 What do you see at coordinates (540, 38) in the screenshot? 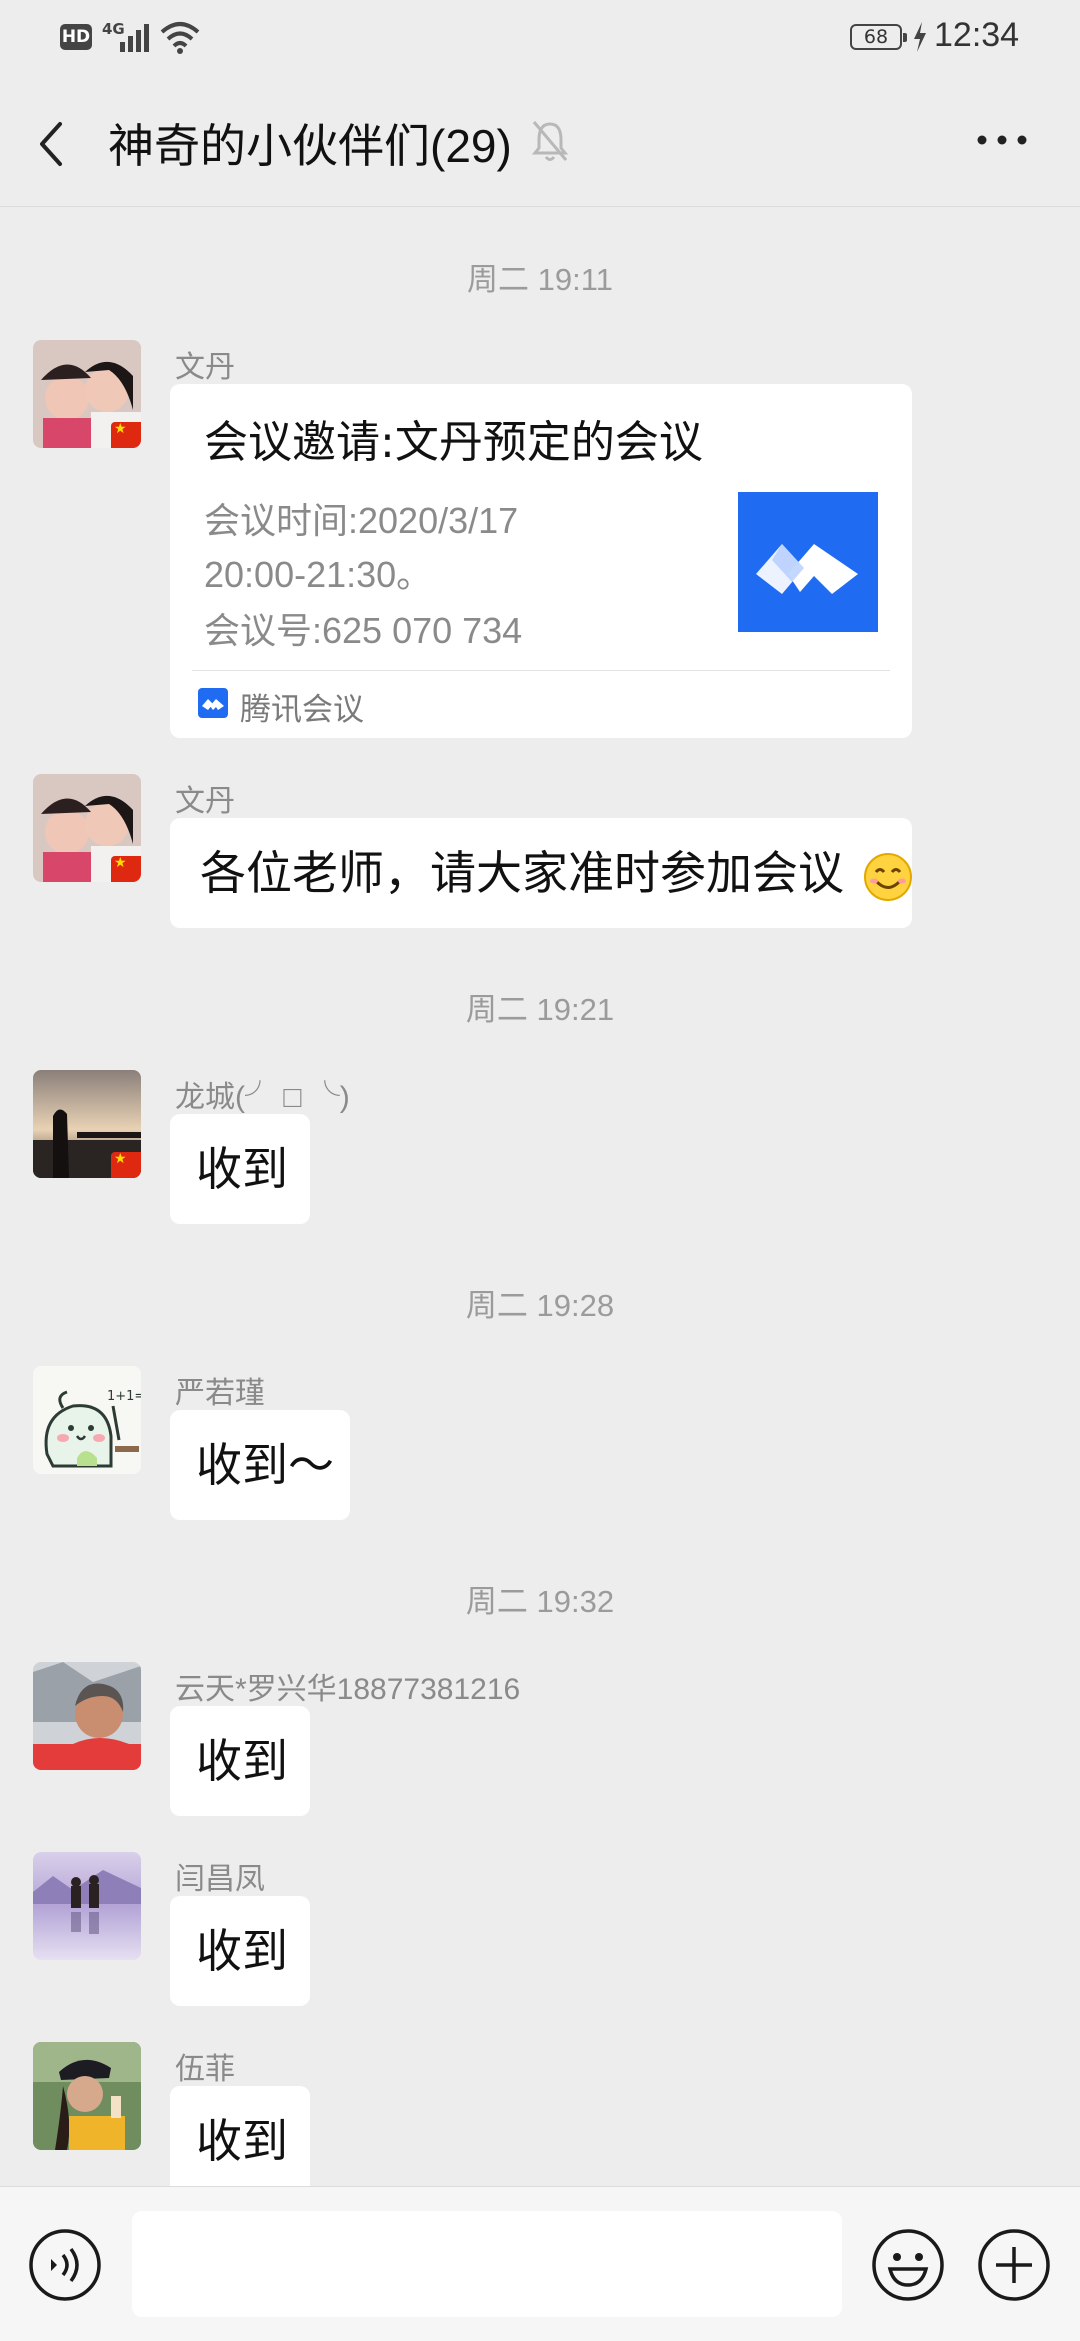
I see `status-bar: HD 4G 68 12:34` at bounding box center [540, 38].